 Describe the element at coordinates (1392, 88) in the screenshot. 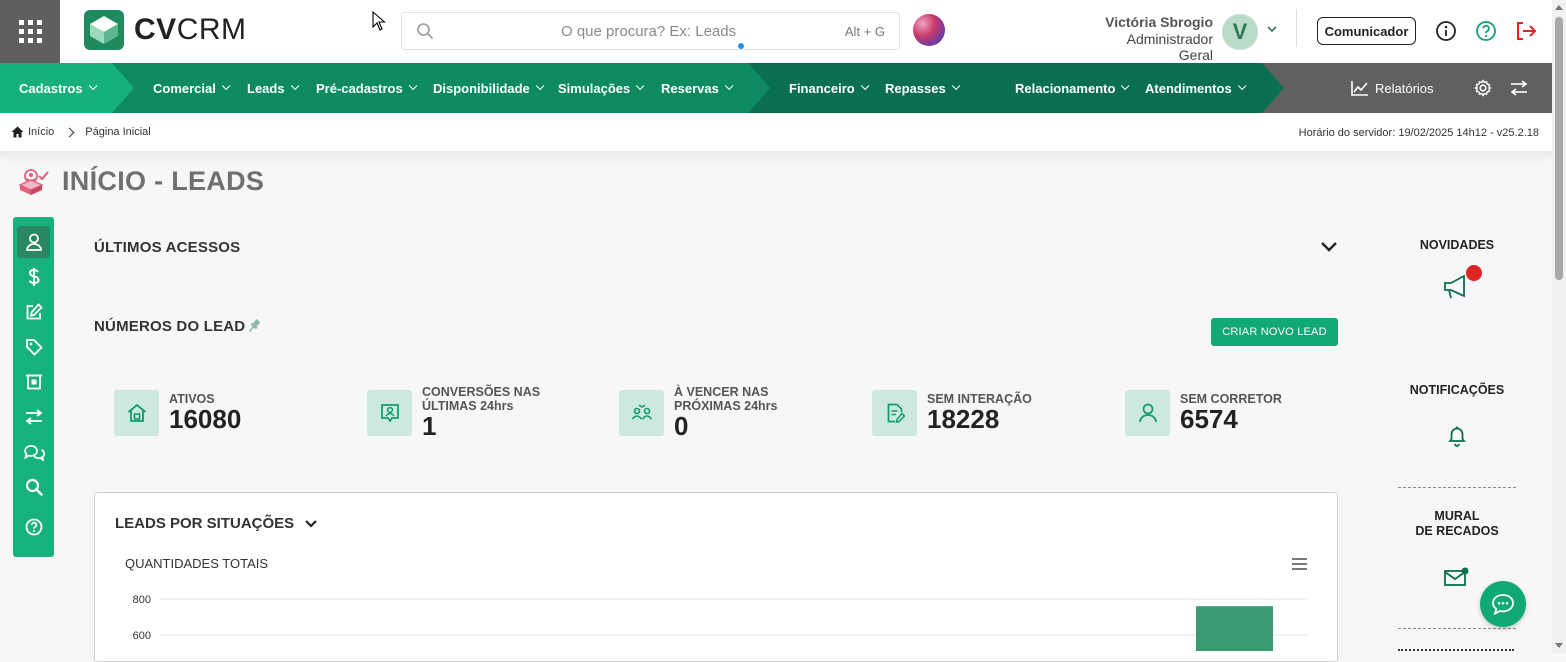

I see `nav-relatorios: Relatórios` at that location.